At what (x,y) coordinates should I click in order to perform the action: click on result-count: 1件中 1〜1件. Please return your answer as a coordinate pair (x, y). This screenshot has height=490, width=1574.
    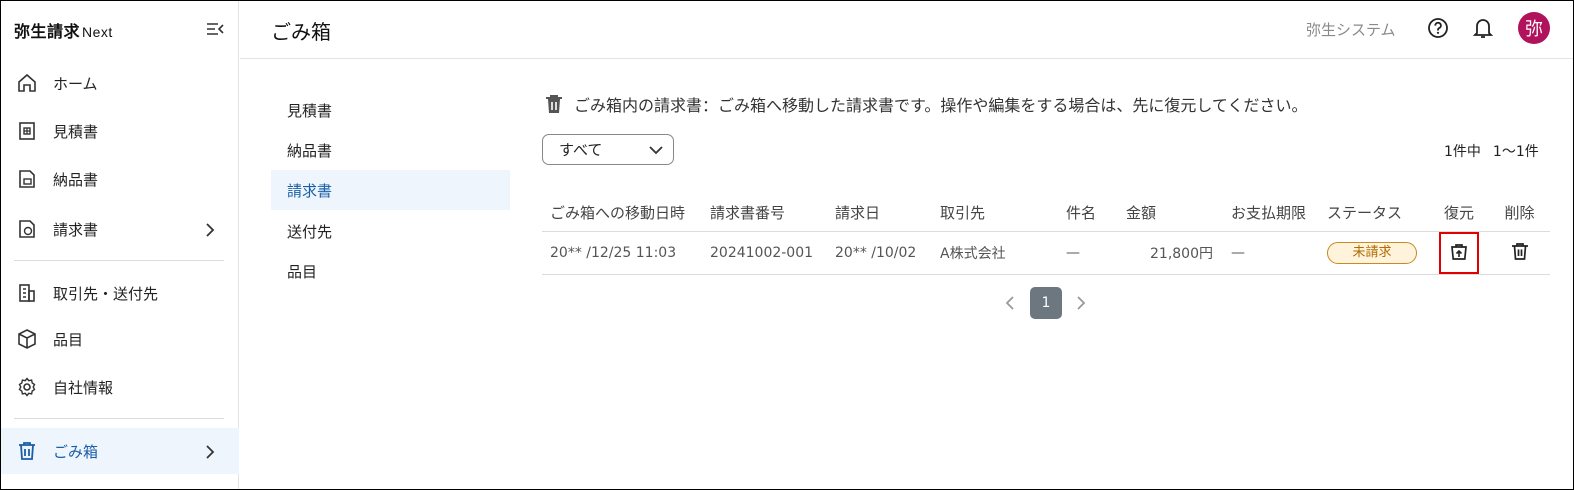
    Looking at the image, I should click on (1491, 151).